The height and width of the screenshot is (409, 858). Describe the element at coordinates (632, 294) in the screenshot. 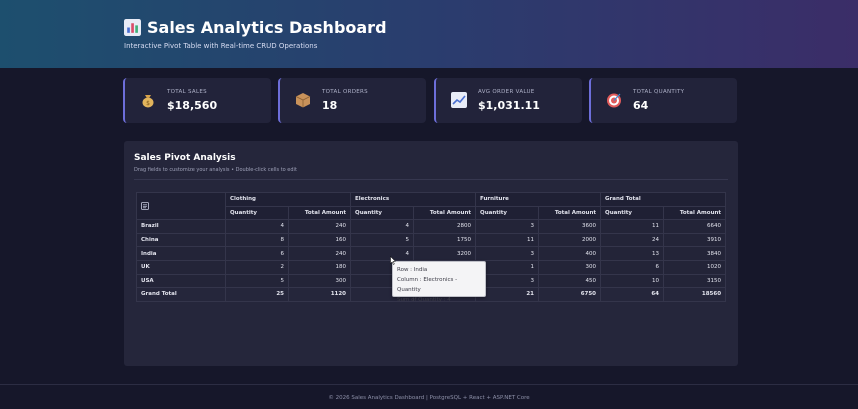

I see `table-cell: 64` at that location.